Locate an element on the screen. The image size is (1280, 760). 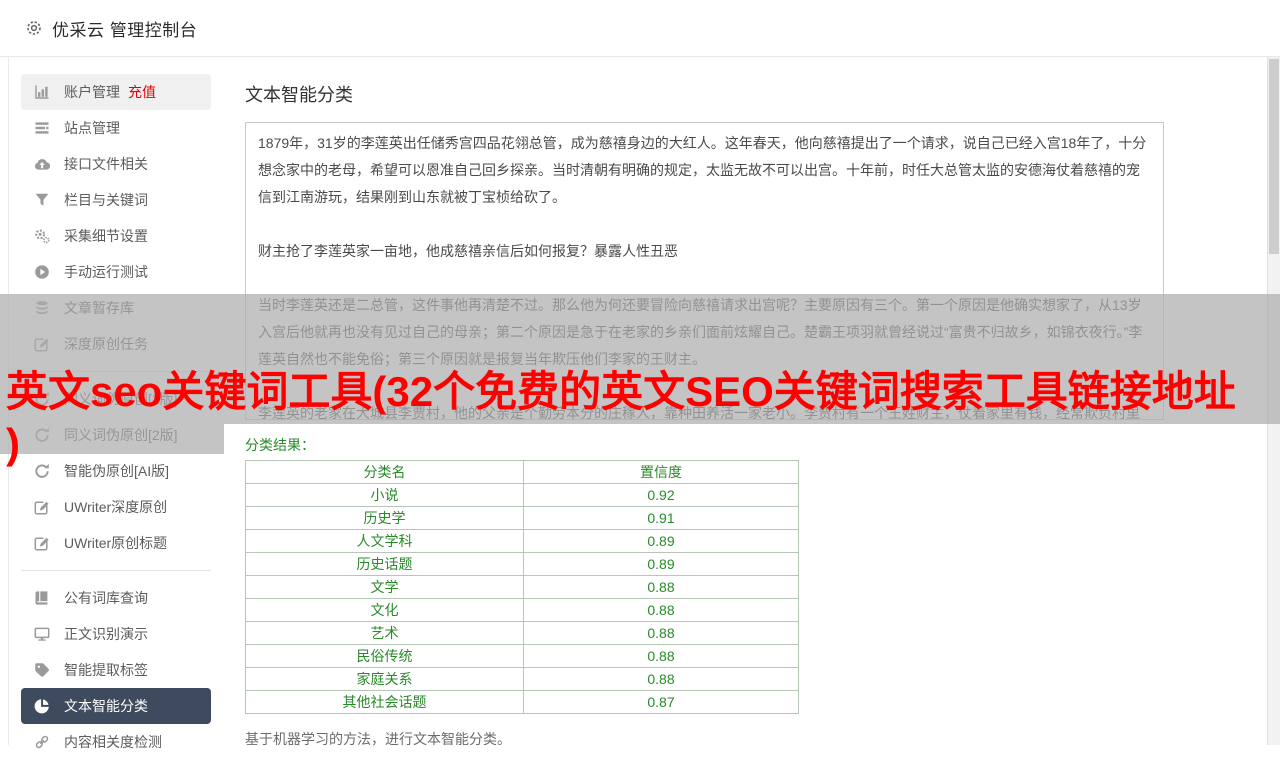
sidebar-item-12: UWriter深度原创 is located at coordinates (116, 507).